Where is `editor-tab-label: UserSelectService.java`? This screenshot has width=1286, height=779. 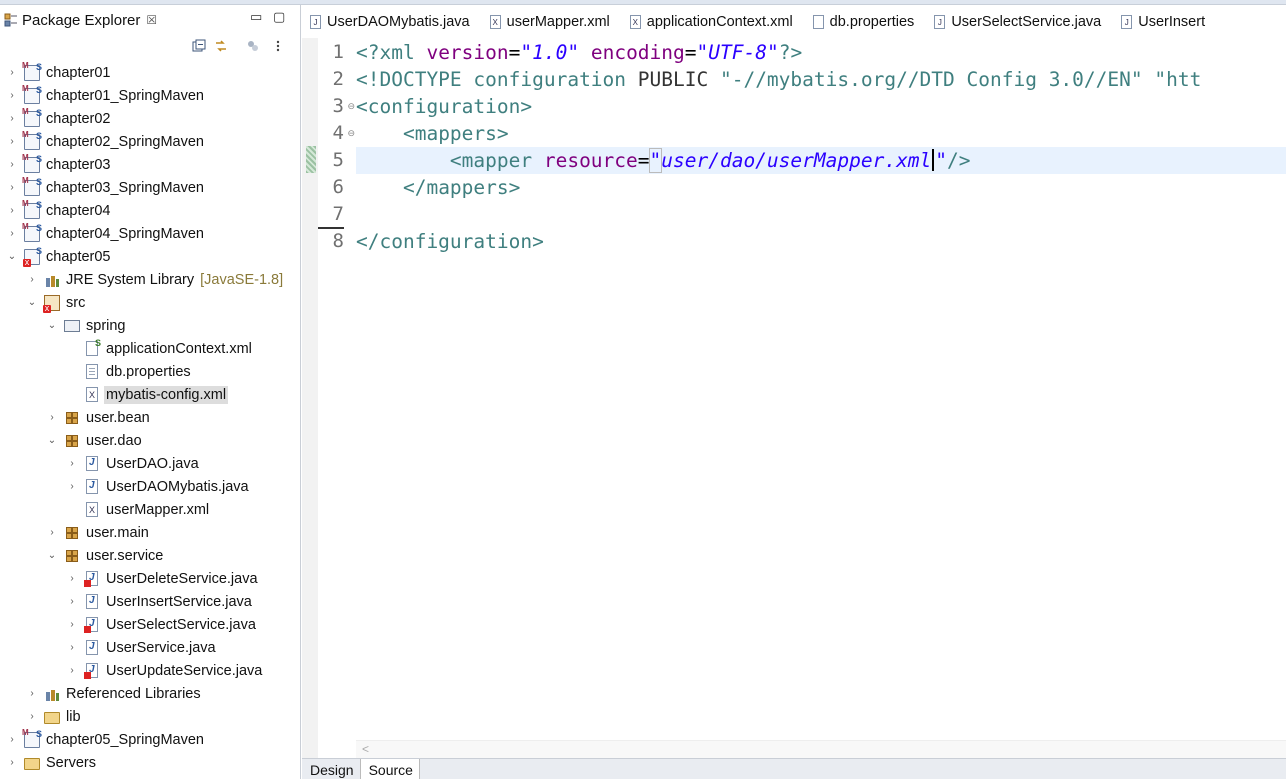
editor-tab-label: UserSelectService.java is located at coordinates (1026, 21).